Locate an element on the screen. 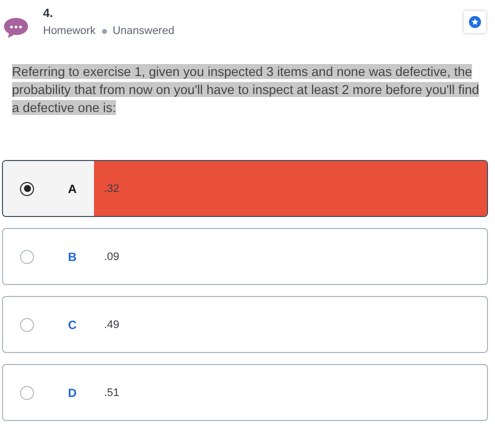 The height and width of the screenshot is (434, 495). option-letter: A is located at coordinates (72, 189).